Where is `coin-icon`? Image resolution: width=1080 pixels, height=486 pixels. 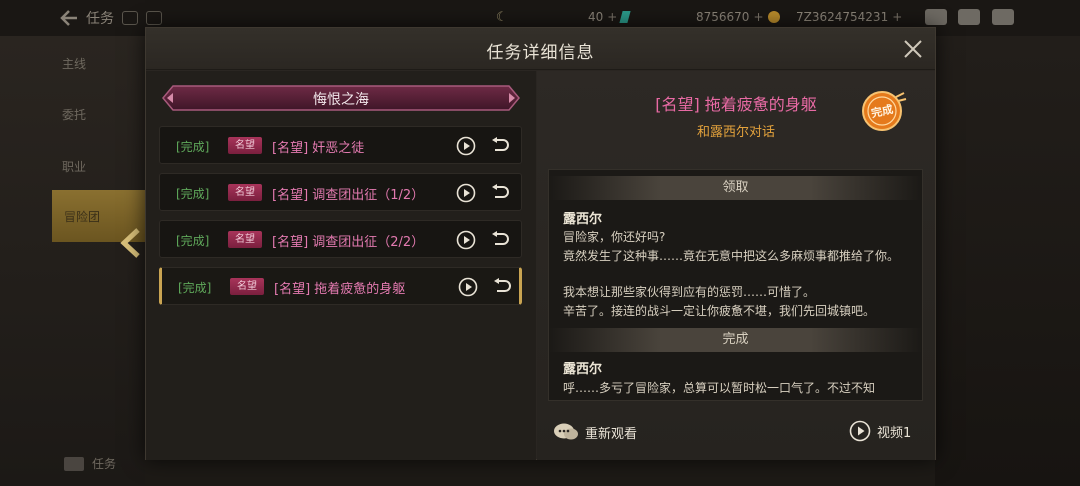
coin-icon is located at coordinates (773, 17).